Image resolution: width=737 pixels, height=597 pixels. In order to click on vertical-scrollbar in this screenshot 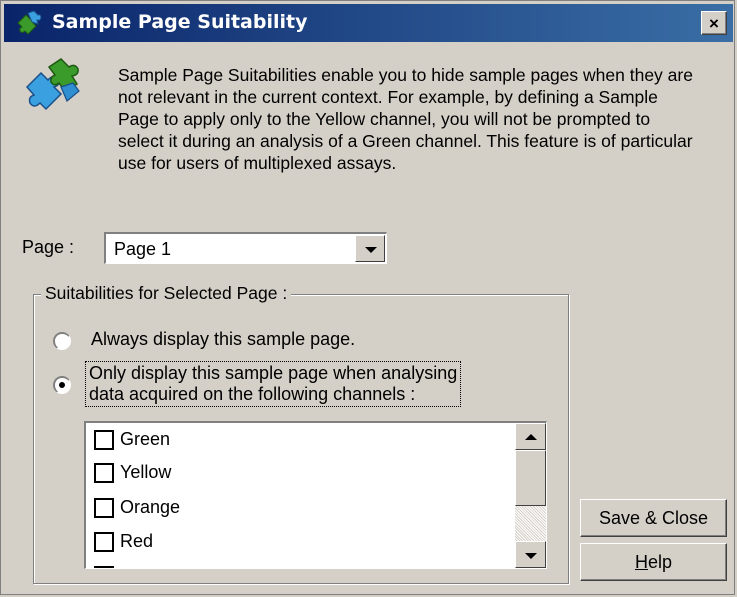, I will do `click(530, 495)`.